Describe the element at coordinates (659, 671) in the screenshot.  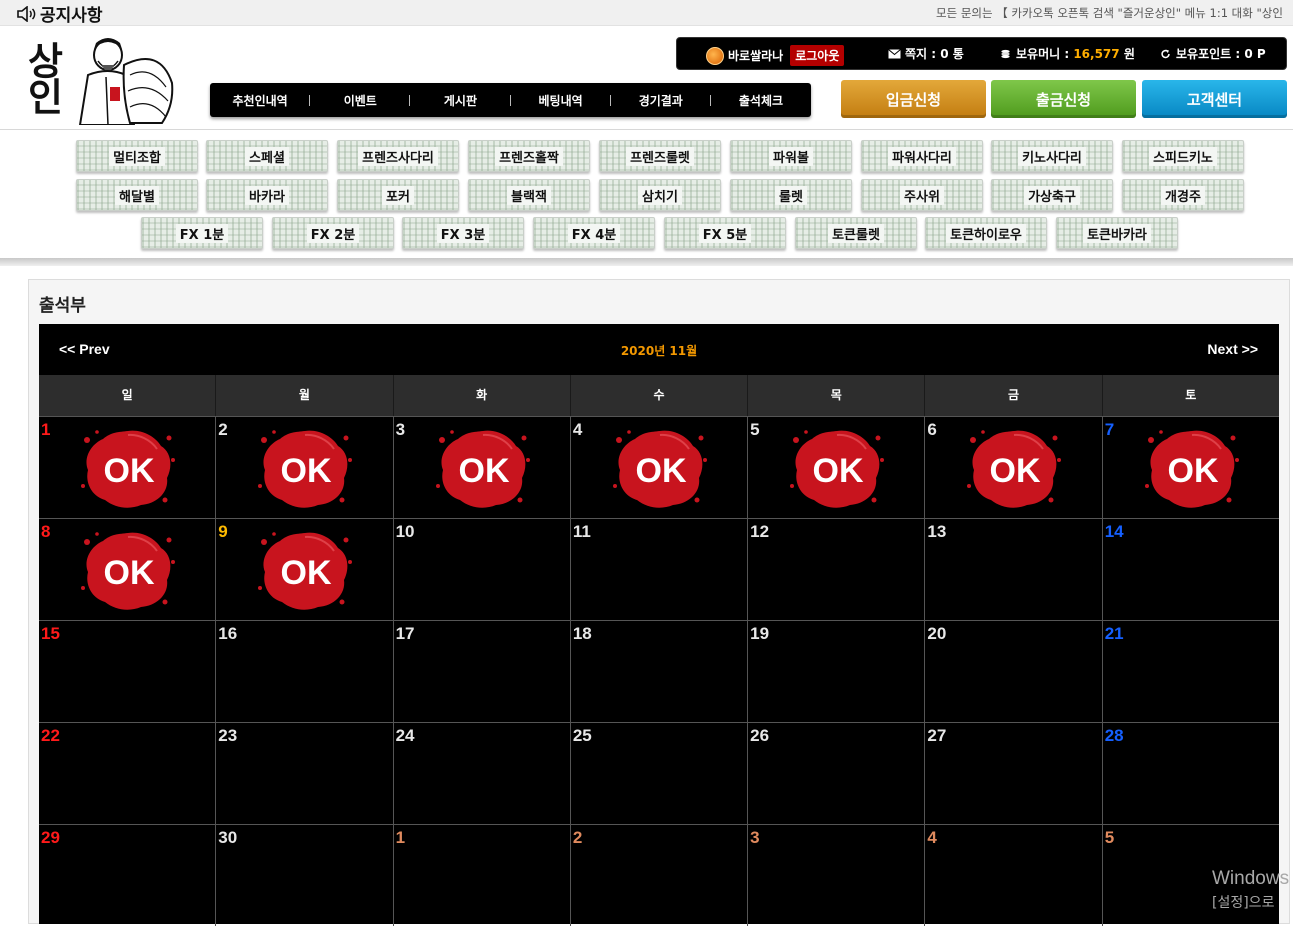
I see `calendar-day-cell: 18` at that location.